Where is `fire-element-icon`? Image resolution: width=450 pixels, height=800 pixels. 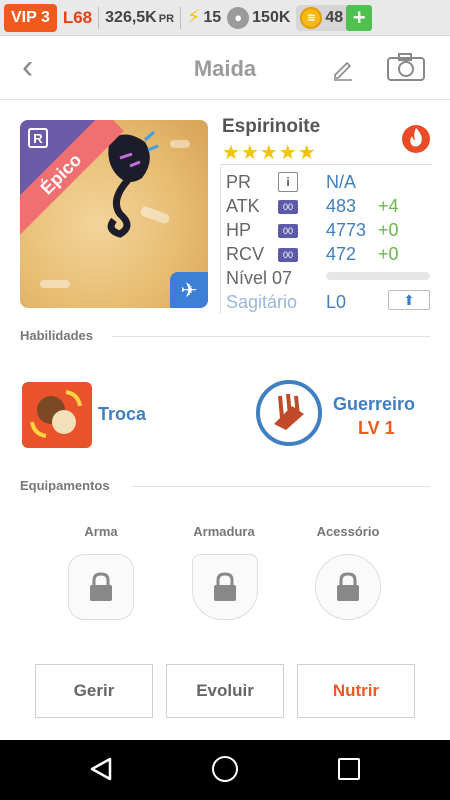
fire-element-icon is located at coordinates (416, 139).